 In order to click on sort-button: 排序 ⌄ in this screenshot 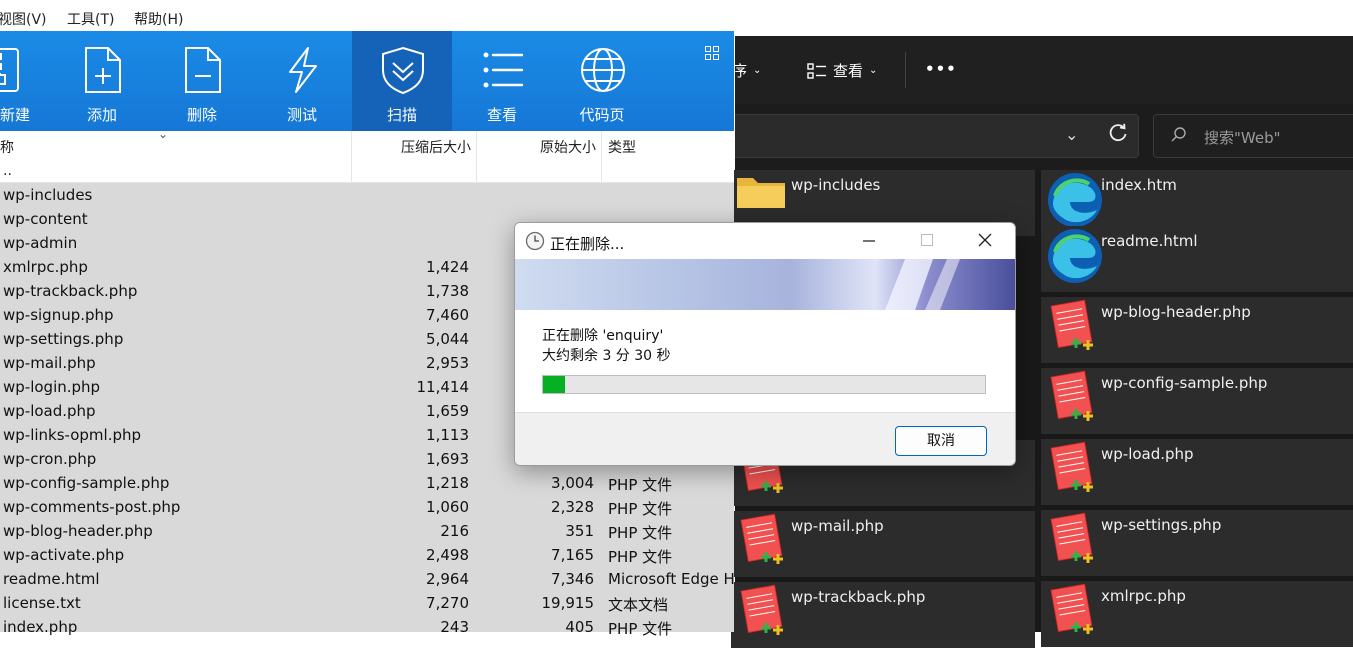, I will do `click(739, 70)`.